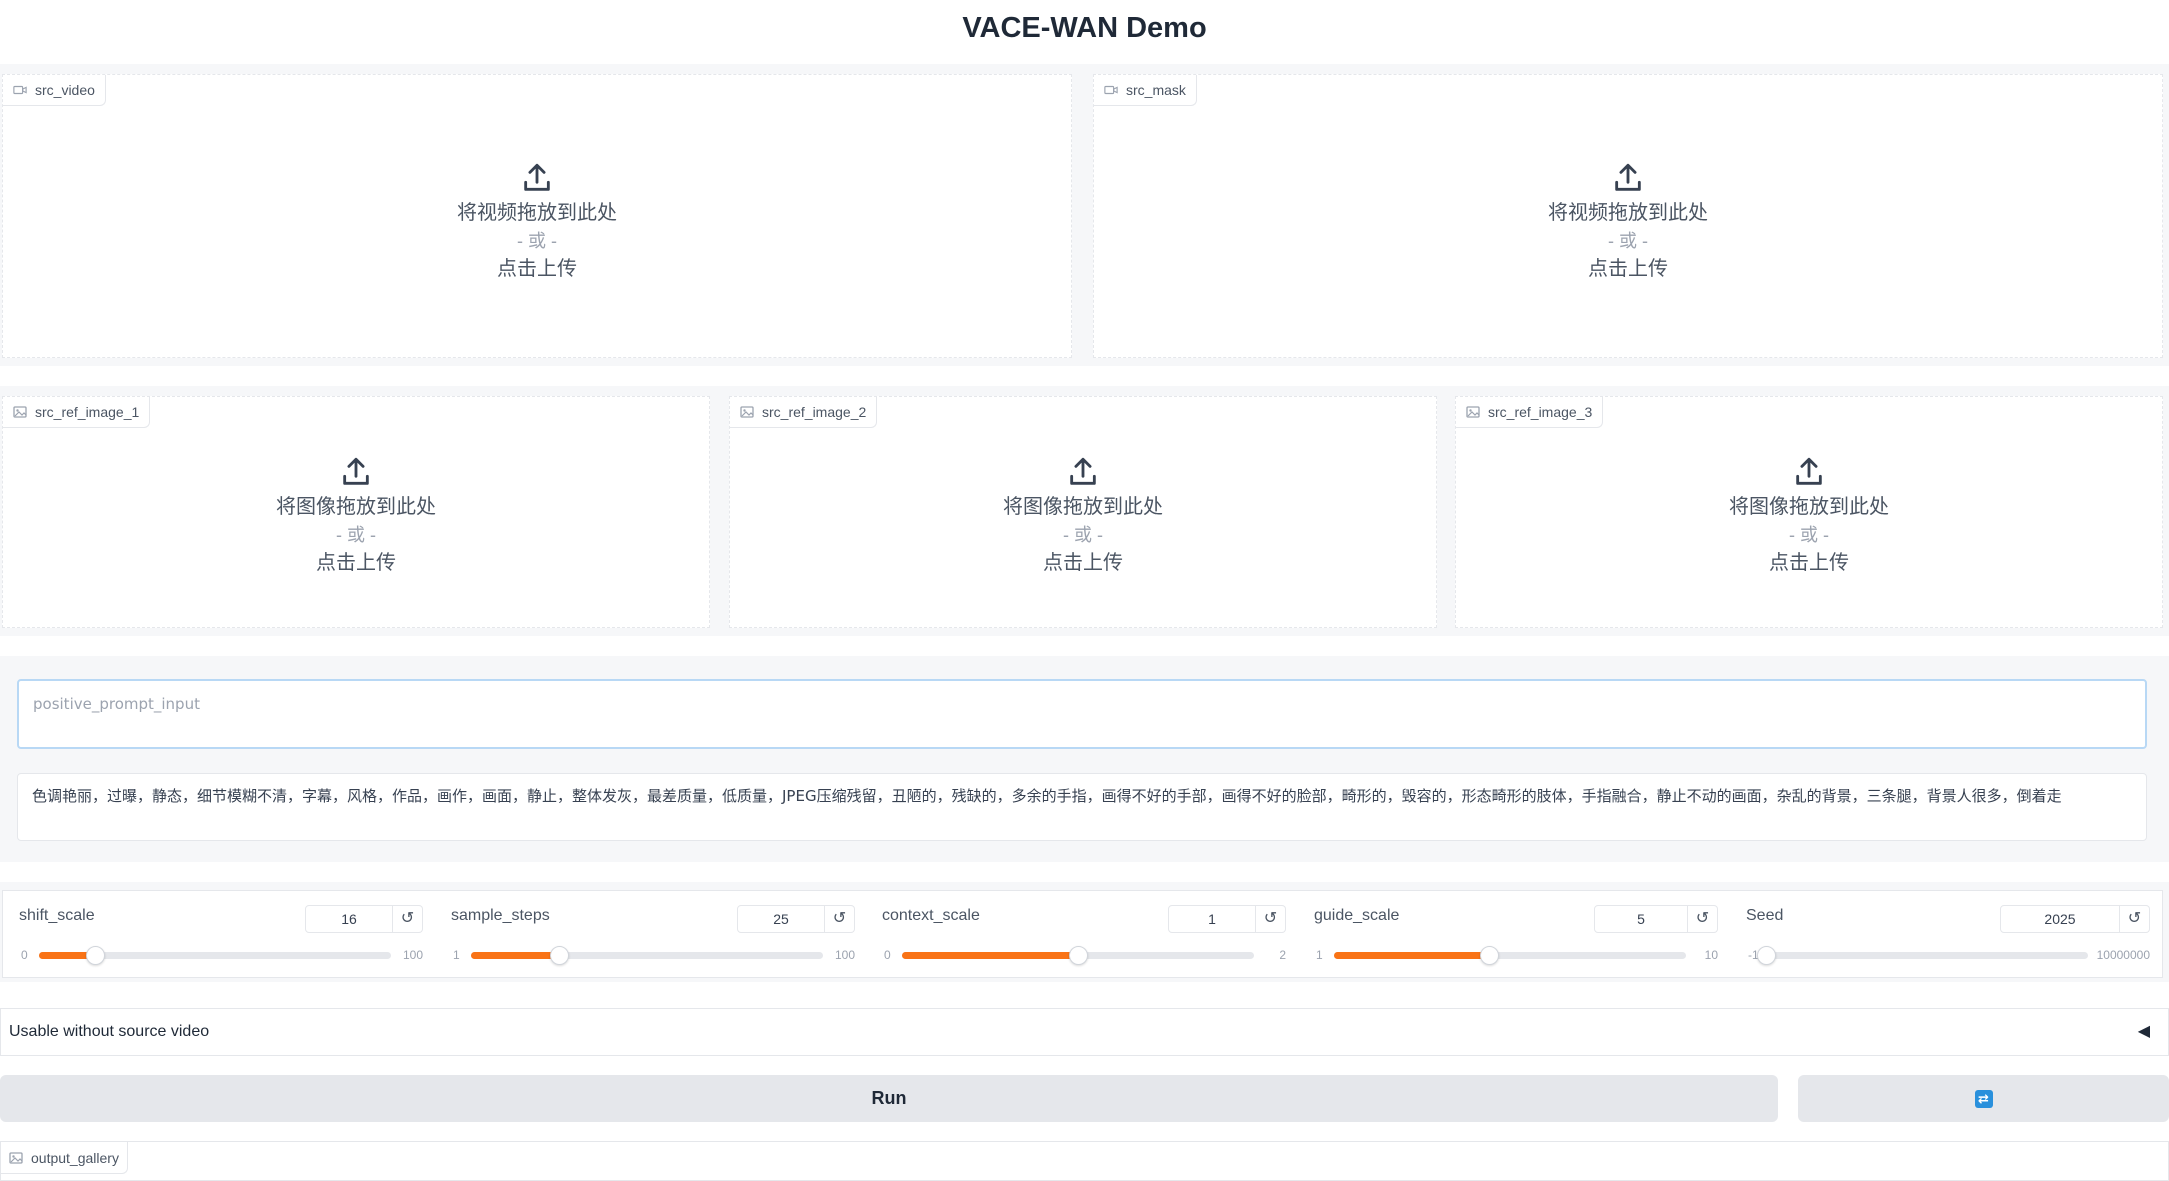 The height and width of the screenshot is (1181, 2169). What do you see at coordinates (1156, 90) in the screenshot?
I see `src-mask-label-text: src_mask` at bounding box center [1156, 90].